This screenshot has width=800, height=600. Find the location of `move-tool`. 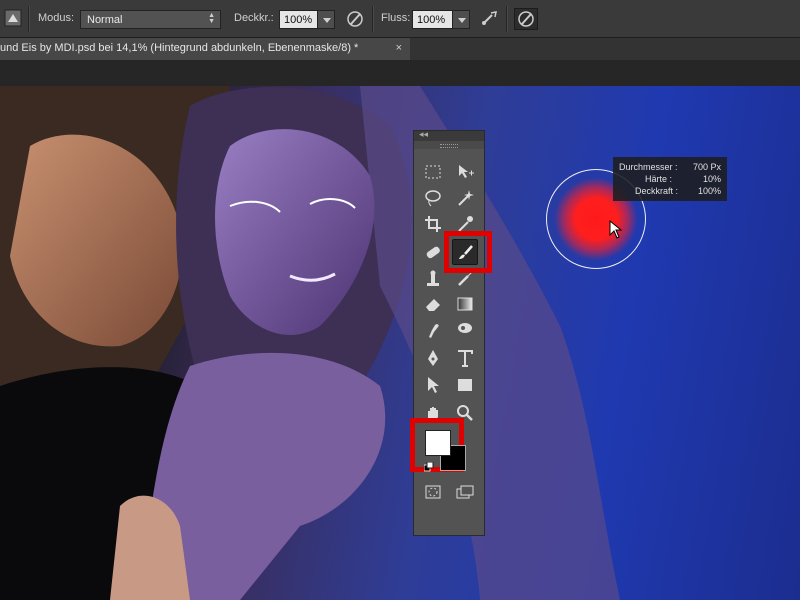

move-tool is located at coordinates (465, 172).